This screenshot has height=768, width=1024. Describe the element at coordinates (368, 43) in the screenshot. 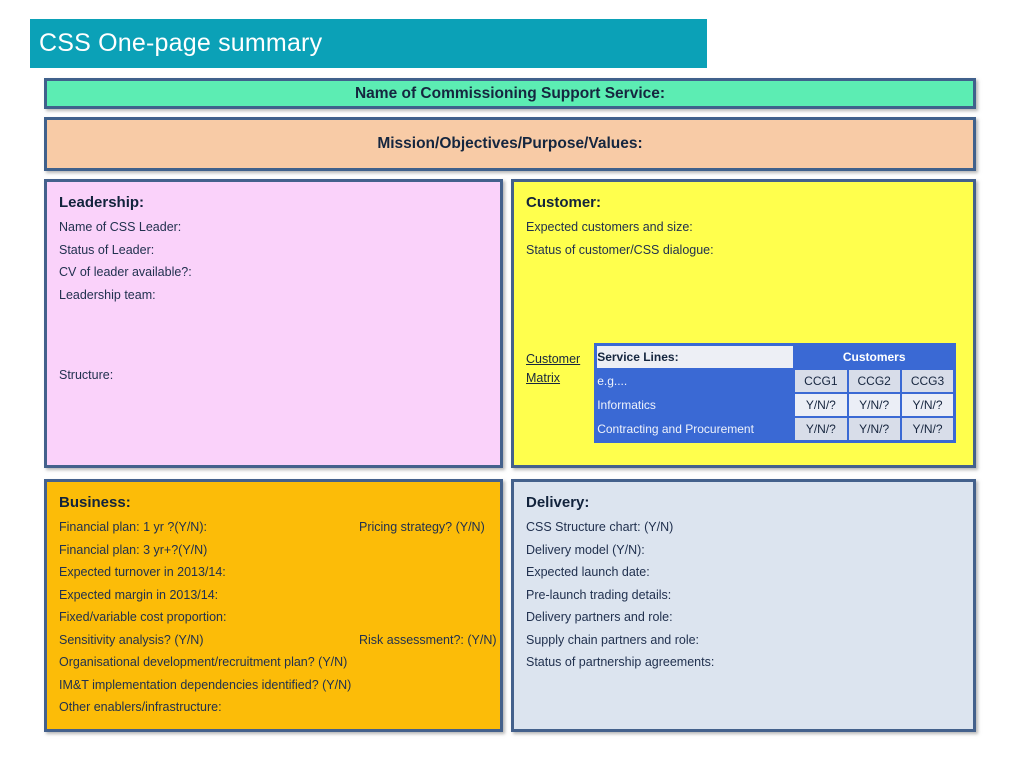

I see `slide-title-bar: CSS One-page summary` at that location.